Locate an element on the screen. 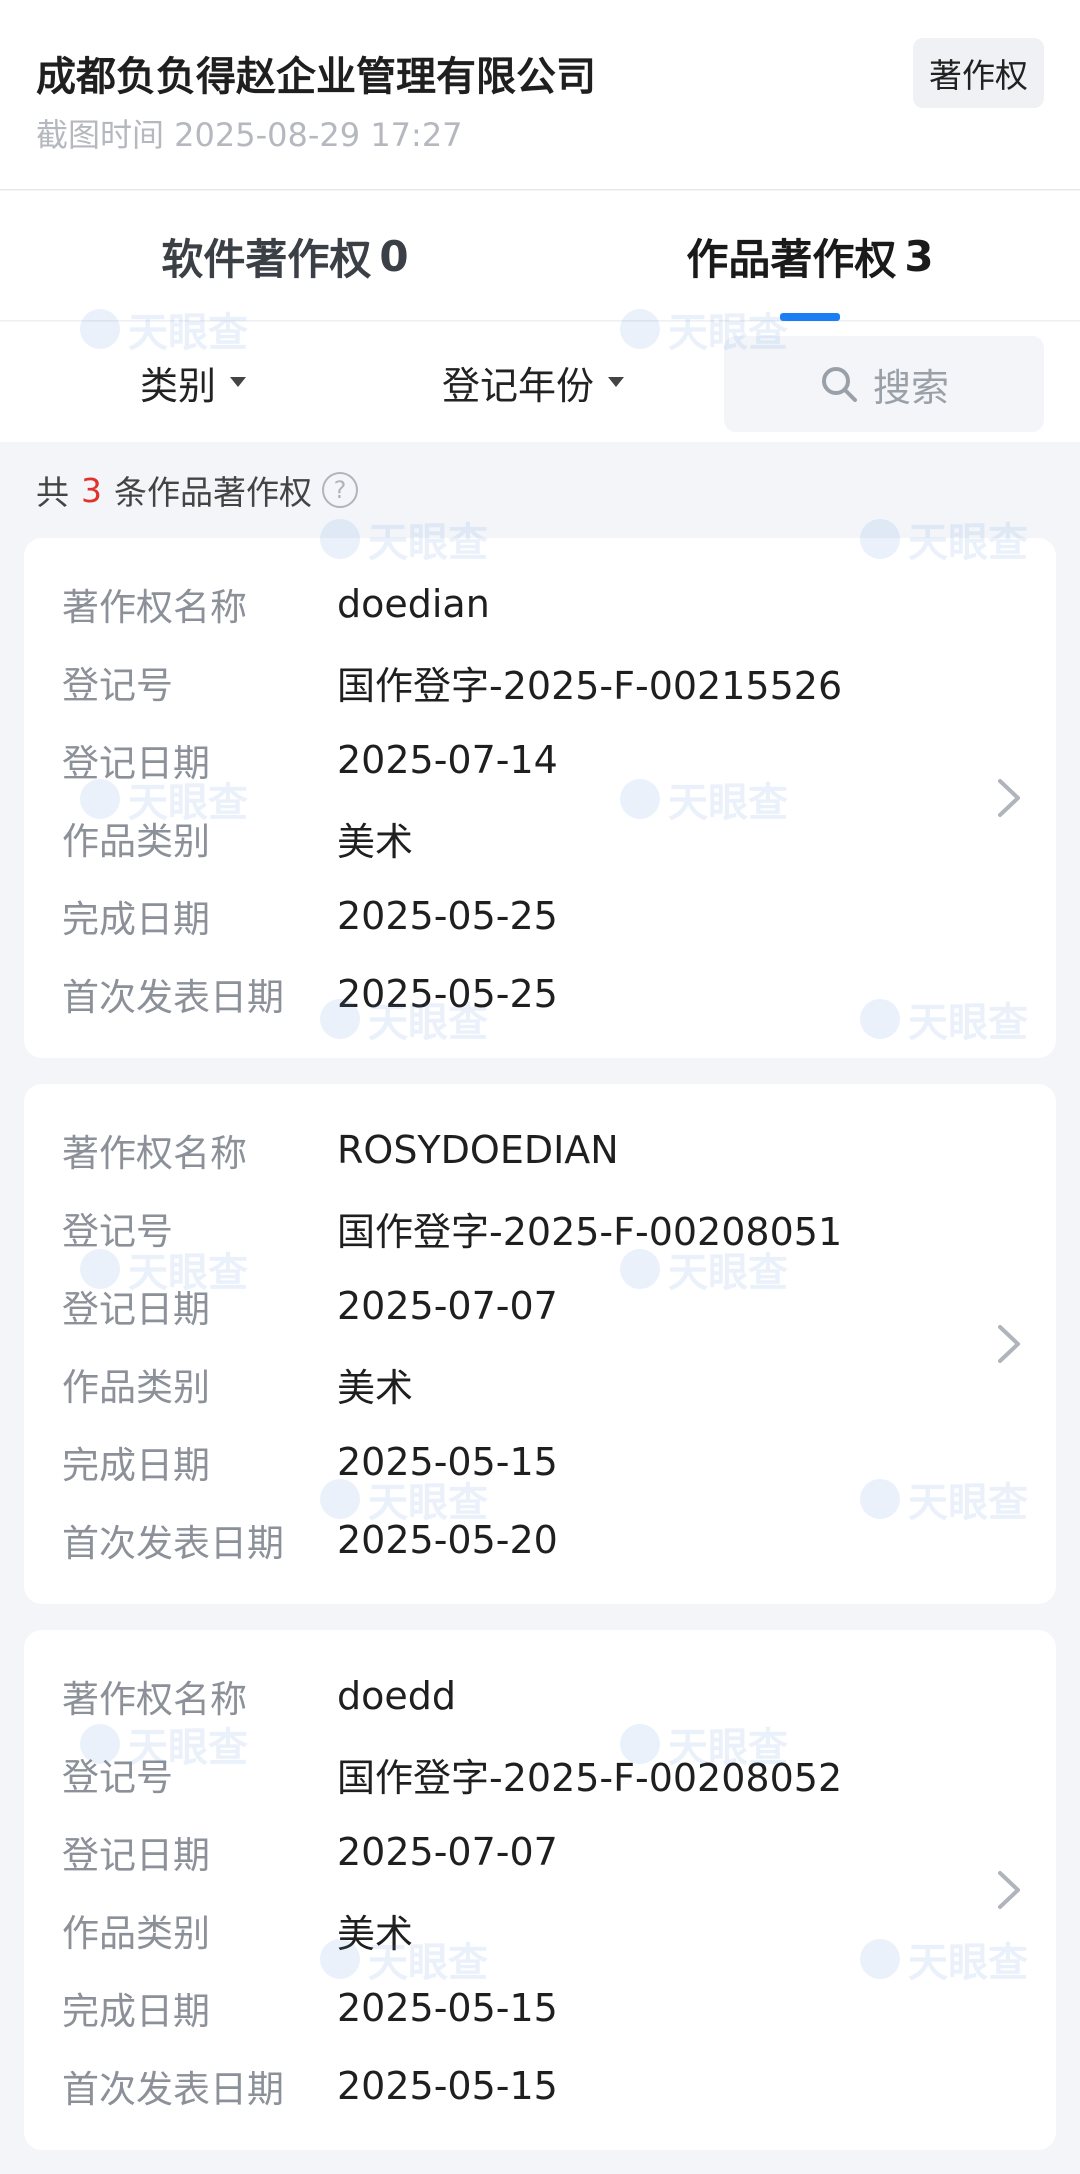 This screenshot has width=1080, height=2174. record-row-reg-number: 登记号 国作登字-2025-F-00215526 is located at coordinates (452, 682).